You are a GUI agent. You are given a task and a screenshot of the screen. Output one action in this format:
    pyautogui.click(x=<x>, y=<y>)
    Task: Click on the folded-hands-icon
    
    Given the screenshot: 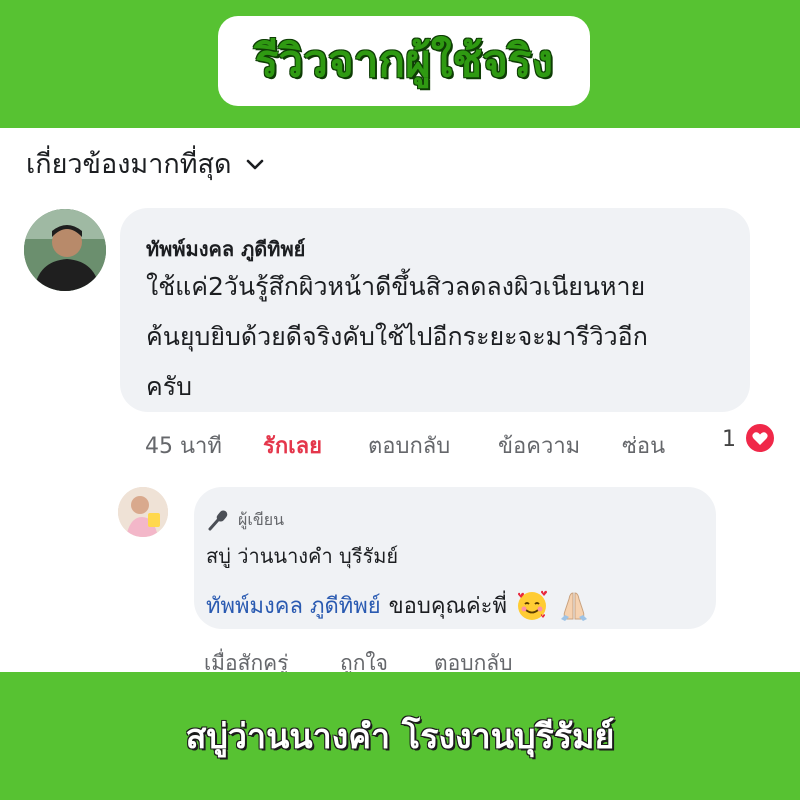 What is the action you would take?
    pyautogui.click(x=574, y=606)
    